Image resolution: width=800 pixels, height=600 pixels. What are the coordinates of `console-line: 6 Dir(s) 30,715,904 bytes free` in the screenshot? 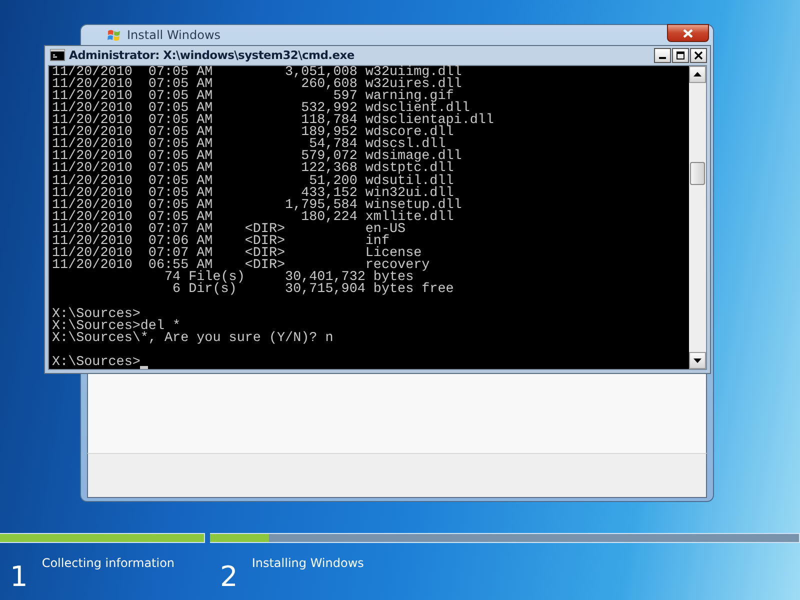 It's located at (313, 290).